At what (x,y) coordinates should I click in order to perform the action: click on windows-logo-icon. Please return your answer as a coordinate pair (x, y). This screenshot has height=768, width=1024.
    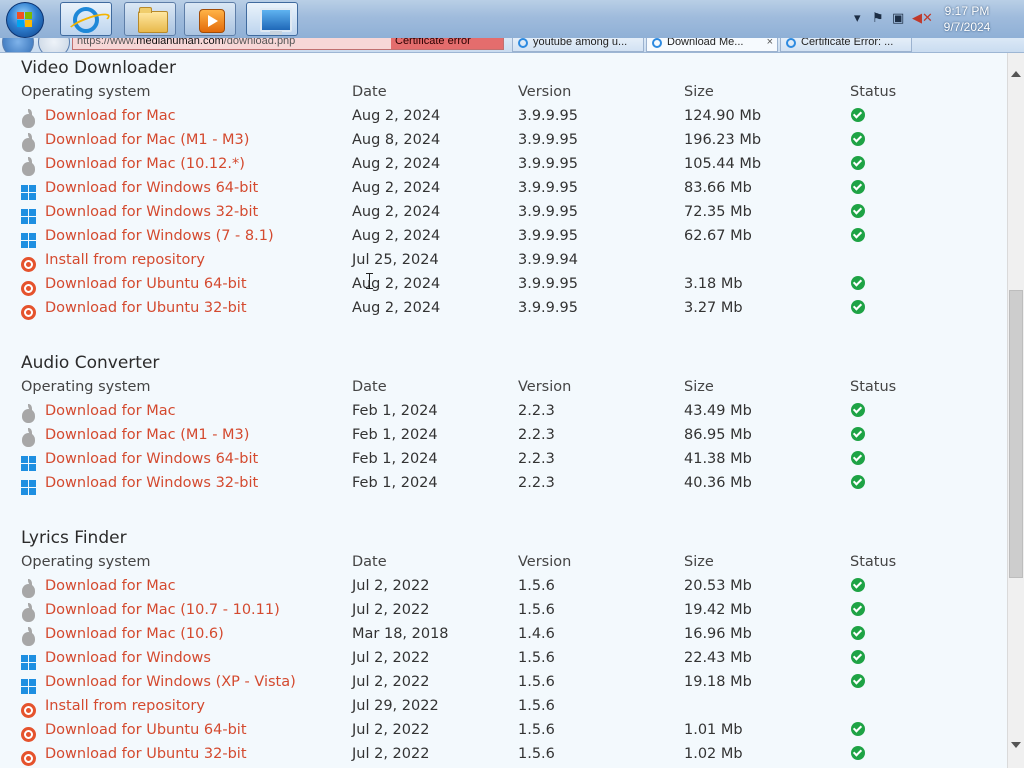
    Looking at the image, I should click on (25, 20).